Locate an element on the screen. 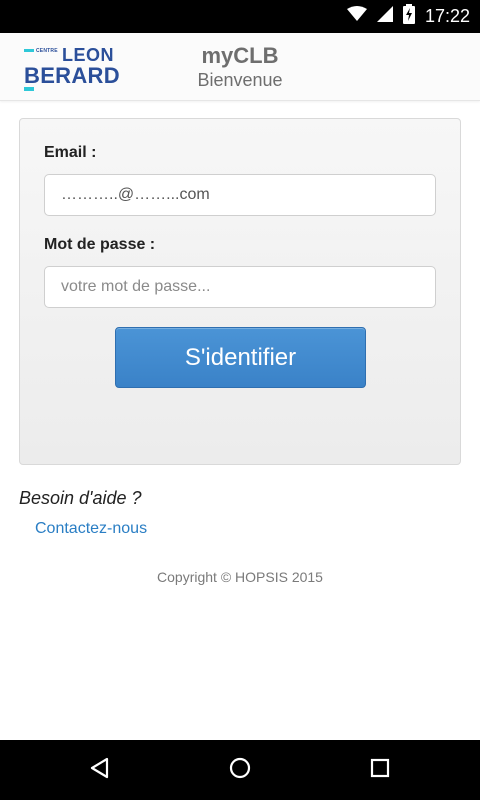 The width and height of the screenshot is (480, 800). contact-link: Contactez-nous is located at coordinates (91, 529).